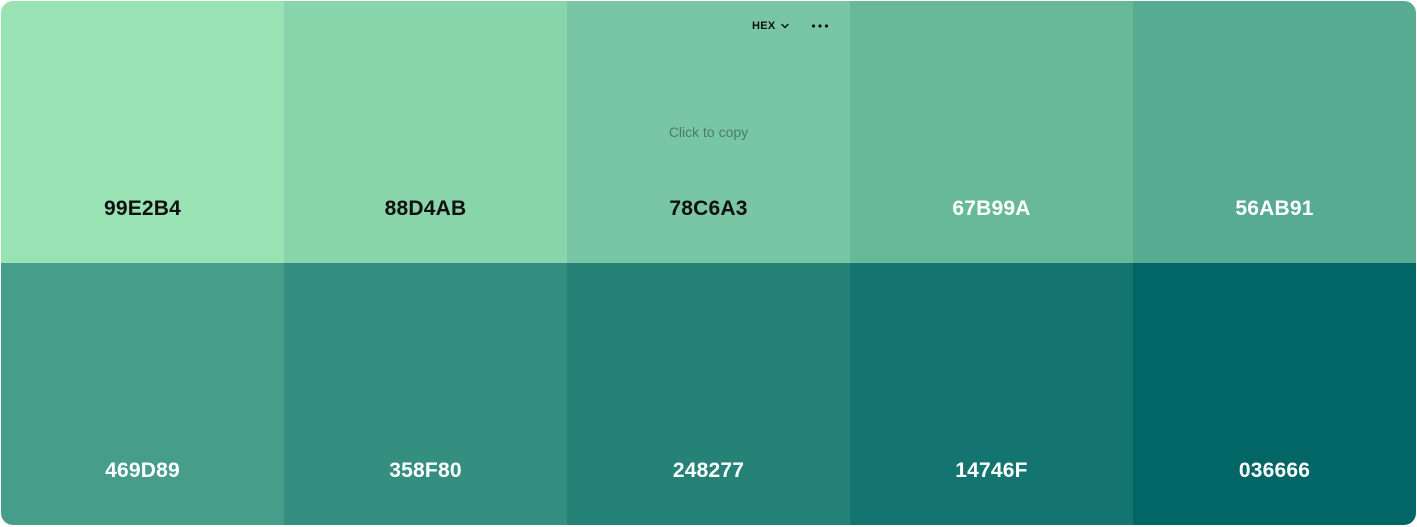 The image size is (1417, 527). What do you see at coordinates (425, 132) in the screenshot?
I see `swatch-88d4ab: 88D4AB` at bounding box center [425, 132].